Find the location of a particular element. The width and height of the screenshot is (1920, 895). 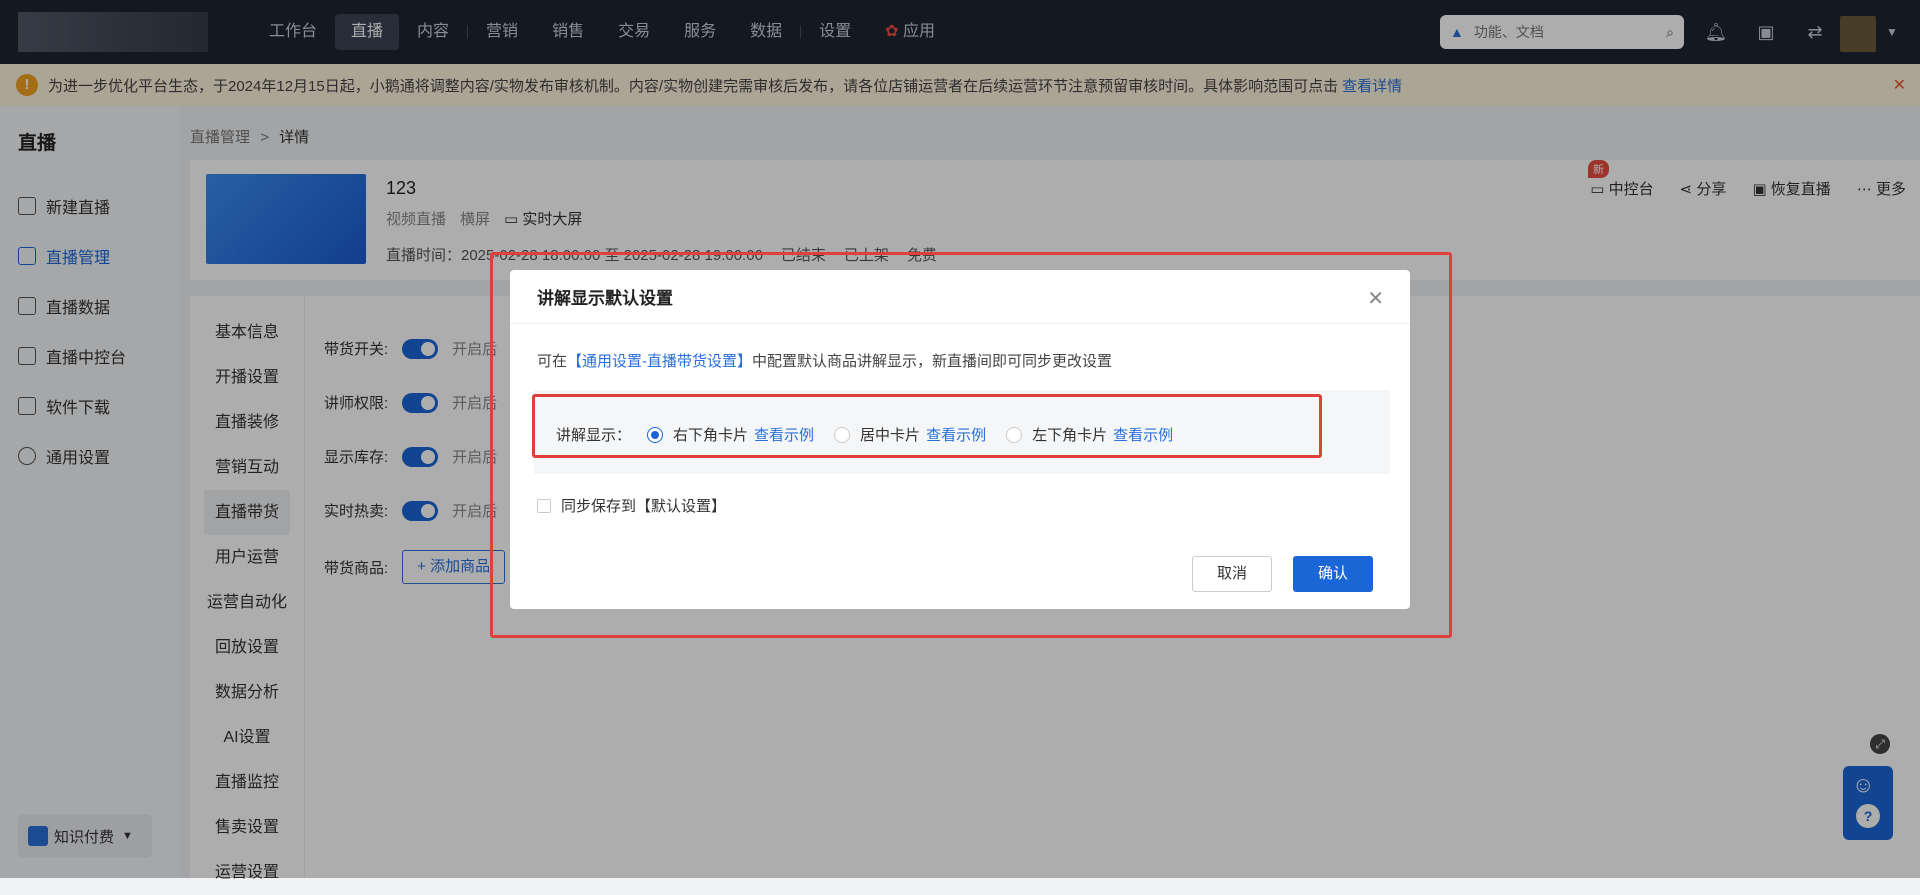

option-bottom-left: 左下角卡片 查看示例 is located at coordinates (1089, 434).